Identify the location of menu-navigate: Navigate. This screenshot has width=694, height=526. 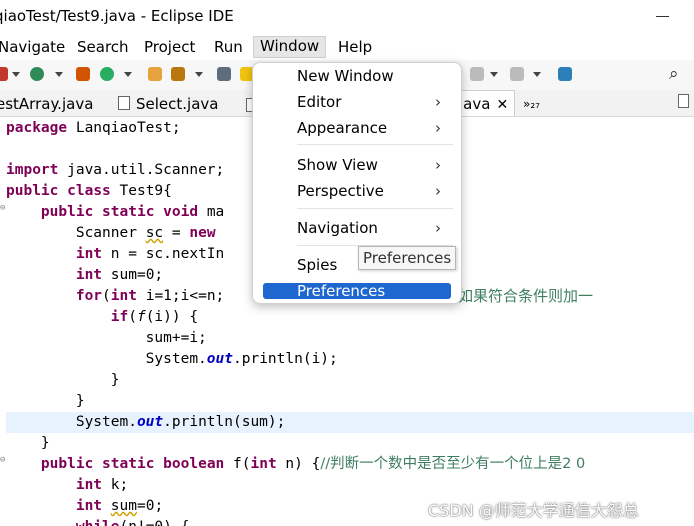
(32, 47).